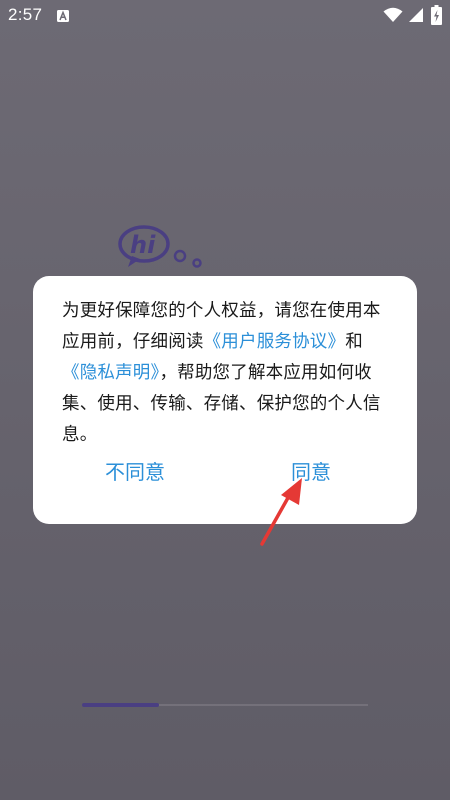 The width and height of the screenshot is (450, 800). I want to click on red-arrow-annotation, so click(281, 512).